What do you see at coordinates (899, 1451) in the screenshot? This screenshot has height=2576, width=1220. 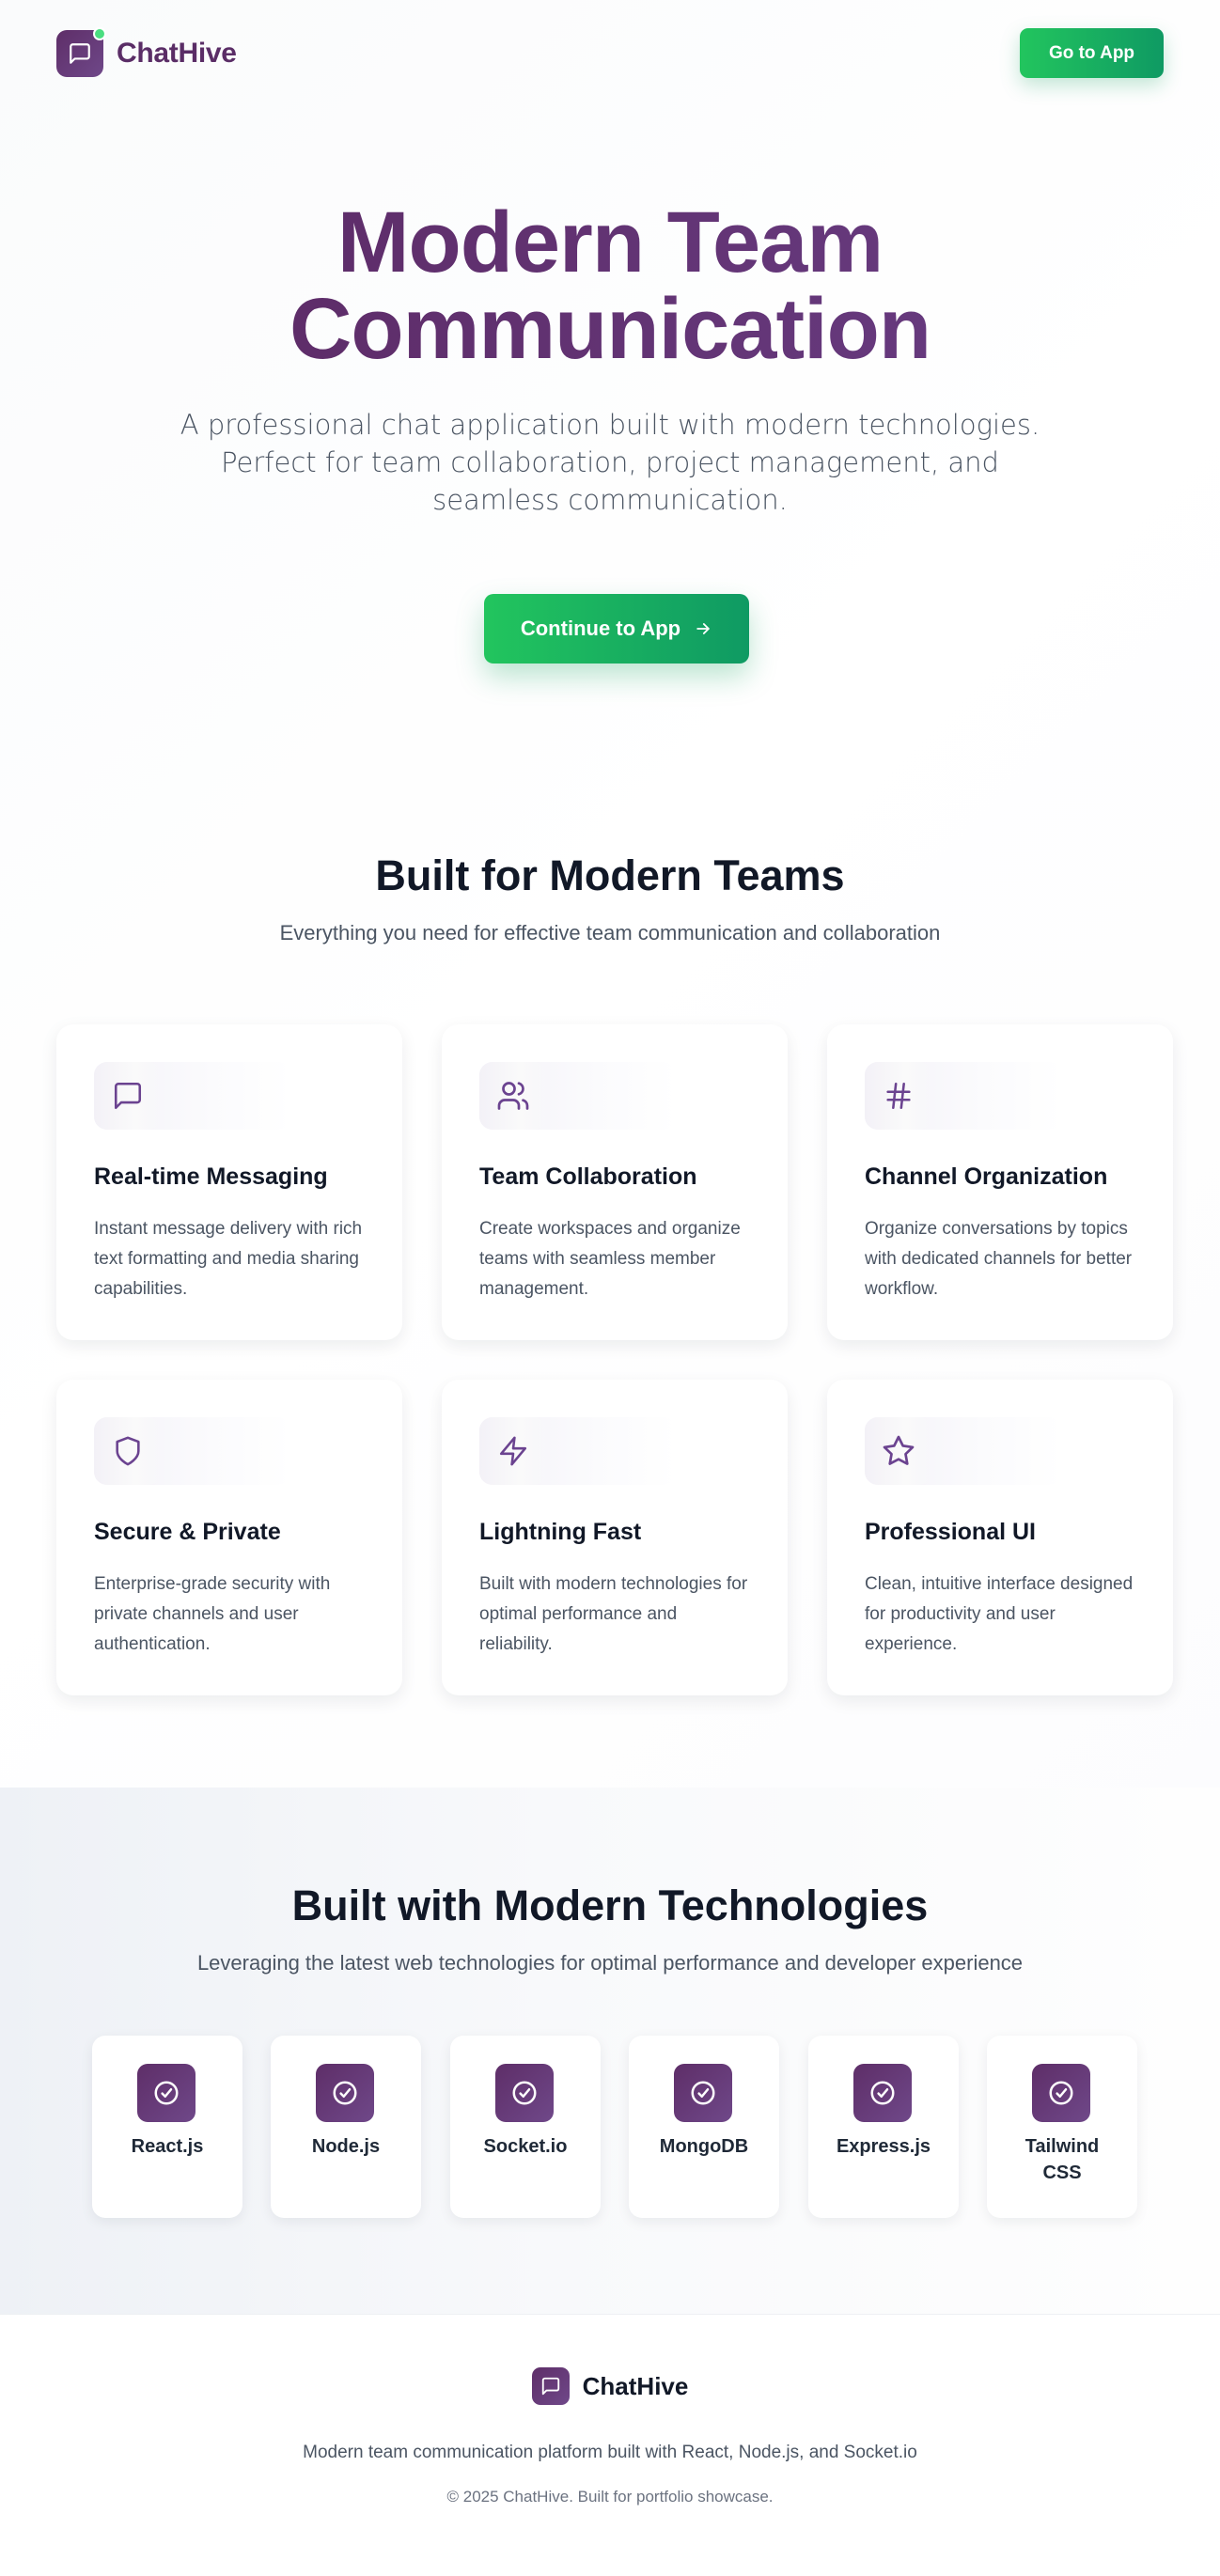 I see `star-icon` at bounding box center [899, 1451].